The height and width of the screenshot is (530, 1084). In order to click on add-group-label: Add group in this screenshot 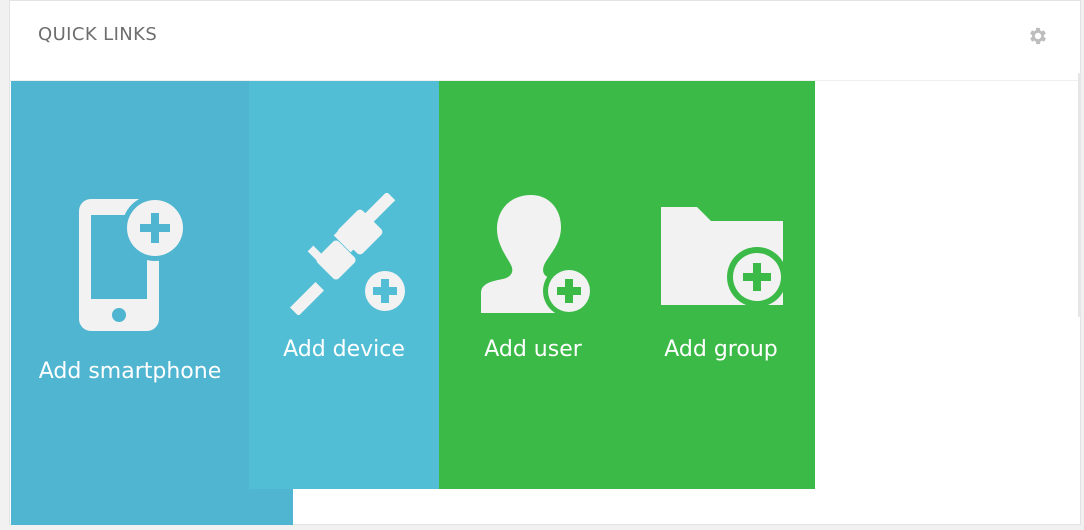, I will do `click(721, 349)`.